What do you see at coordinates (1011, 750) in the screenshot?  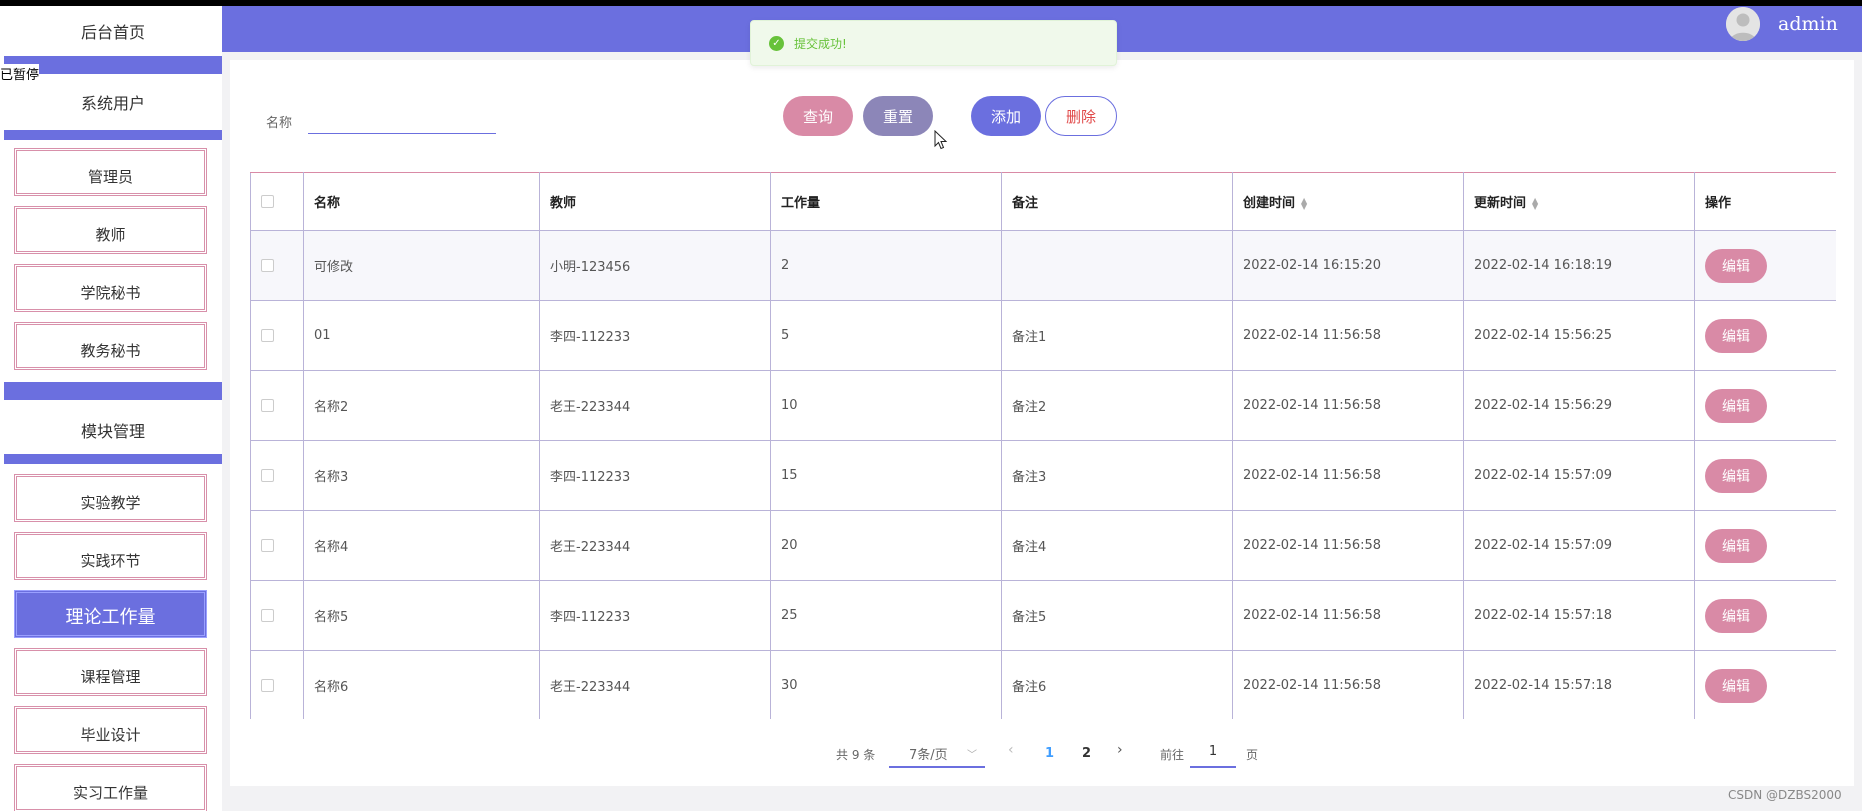 I see `prev-page-button: ‹` at bounding box center [1011, 750].